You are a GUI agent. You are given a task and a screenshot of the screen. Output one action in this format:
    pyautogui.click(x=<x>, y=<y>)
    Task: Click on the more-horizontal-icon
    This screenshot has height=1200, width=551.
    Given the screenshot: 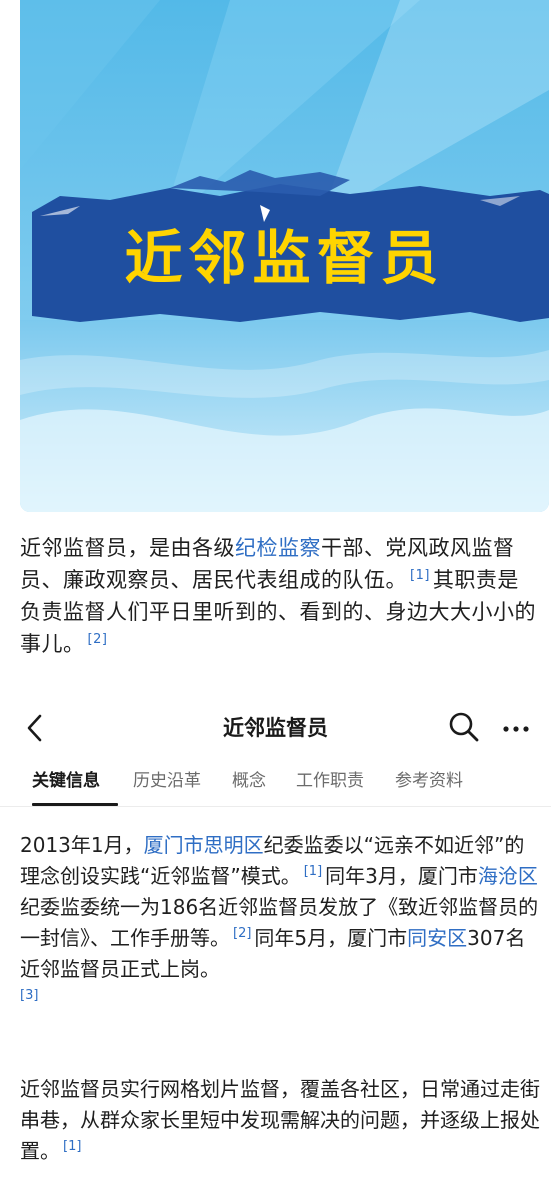 What is the action you would take?
    pyautogui.click(x=516, y=729)
    